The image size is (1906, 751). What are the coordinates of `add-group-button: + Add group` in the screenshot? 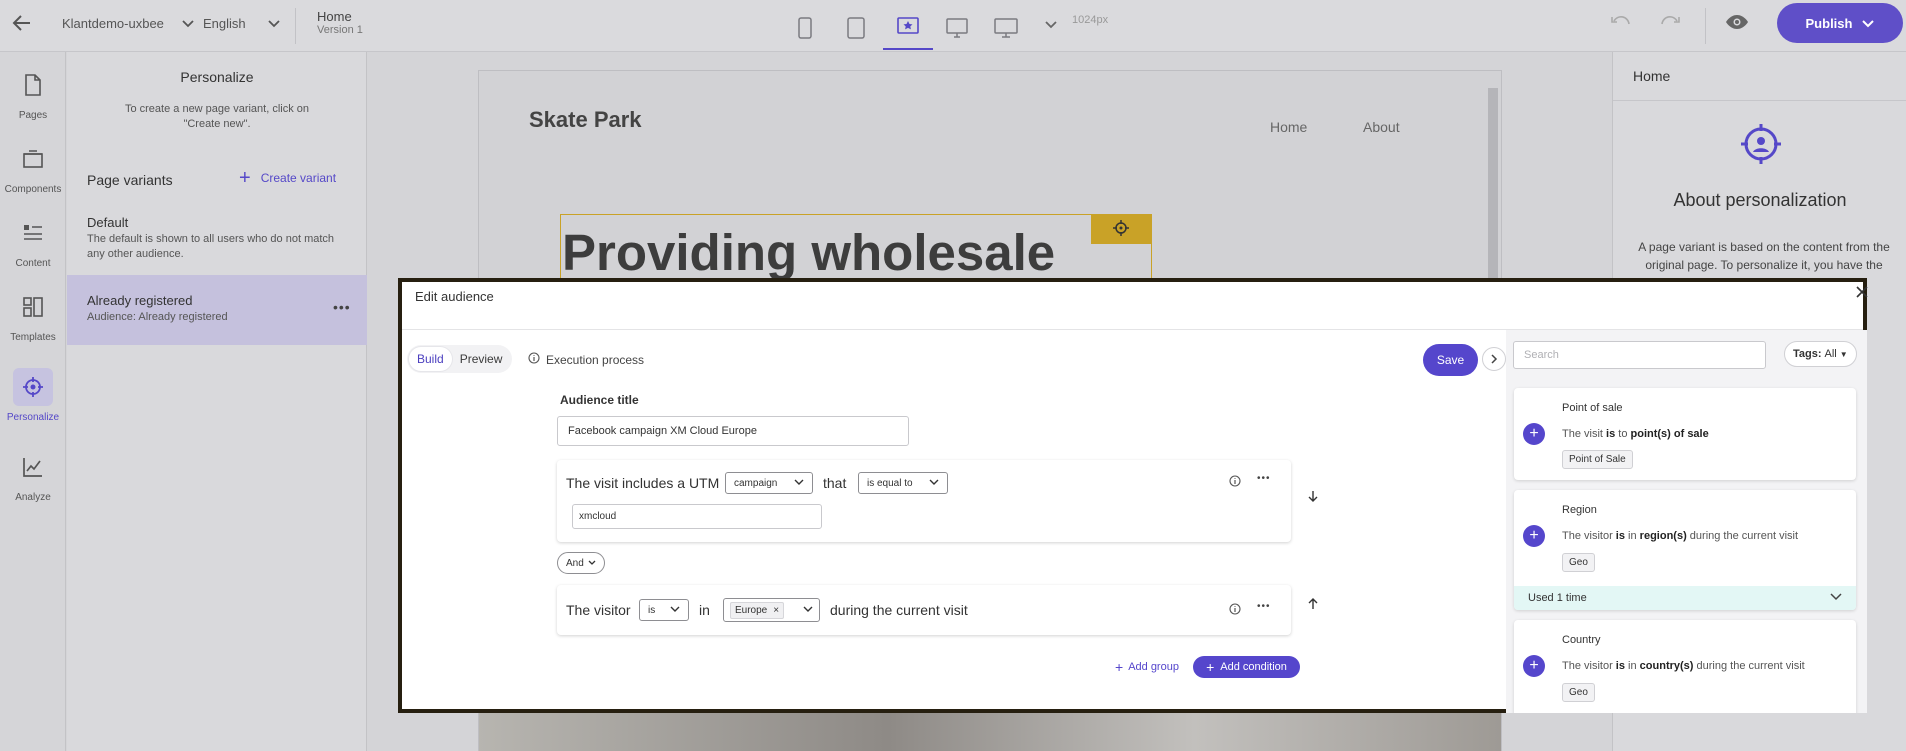 It's located at (1147, 667).